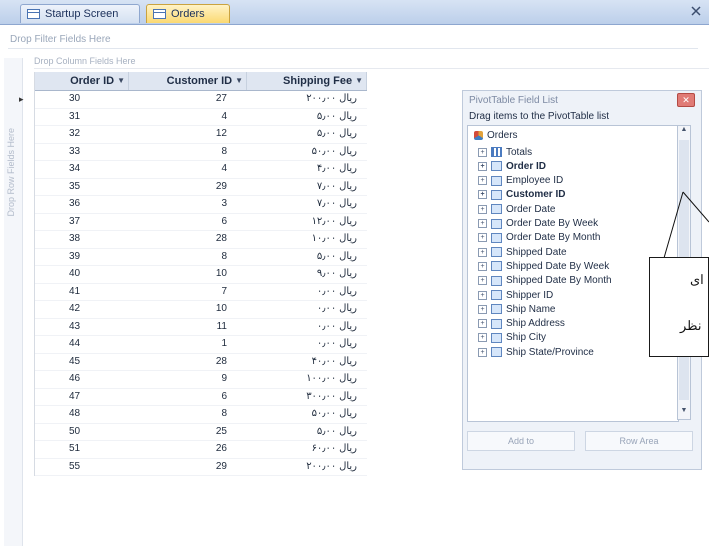  Describe the element at coordinates (82, 239) in the screenshot. I see `order-id-cell: 38` at that location.